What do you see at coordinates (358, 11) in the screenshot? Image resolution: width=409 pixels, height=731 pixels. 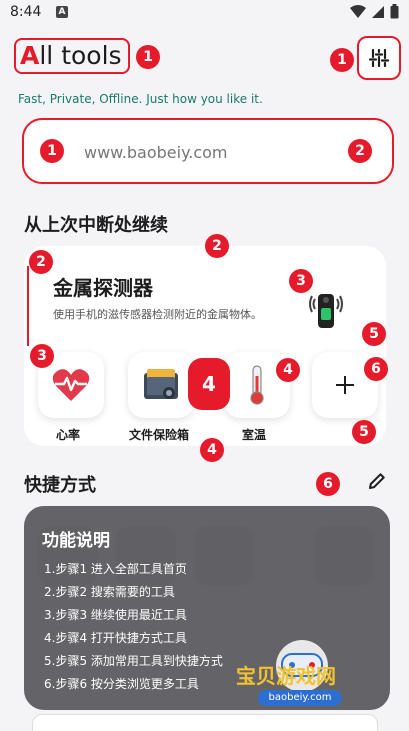 I see `wifi-icon` at bounding box center [358, 11].